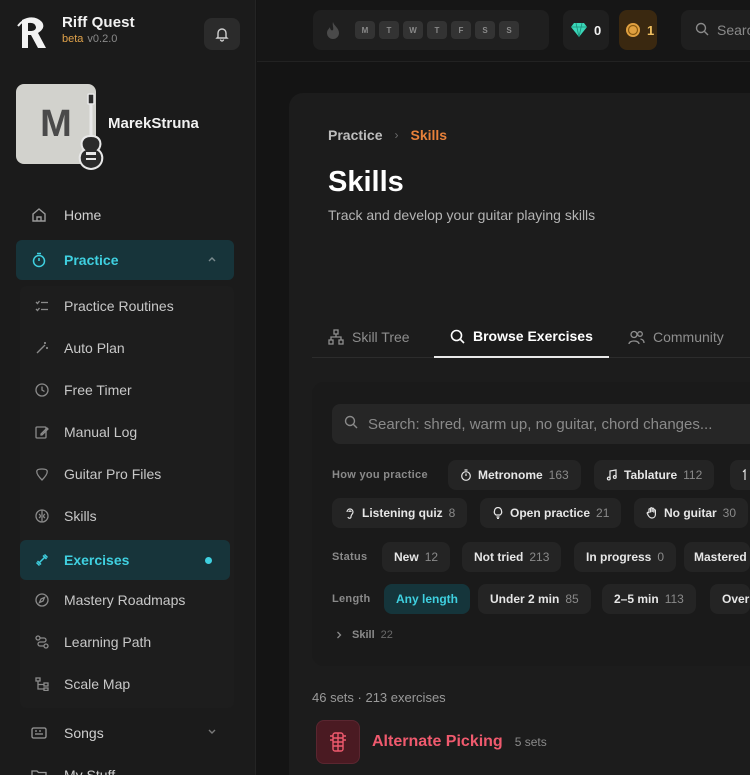  Describe the element at coordinates (429, 135) in the screenshot. I see `breadcrumb-current: Skills` at that location.